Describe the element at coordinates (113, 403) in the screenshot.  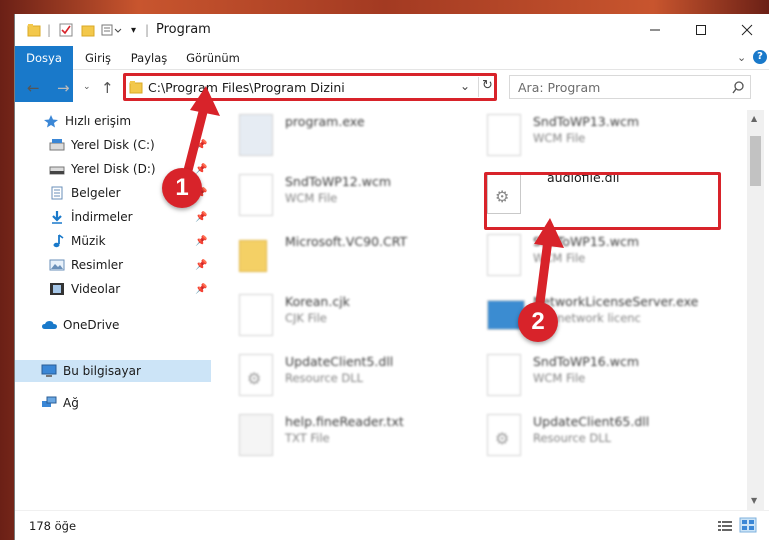
I see `sidebar-item-network: Ağ` at that location.